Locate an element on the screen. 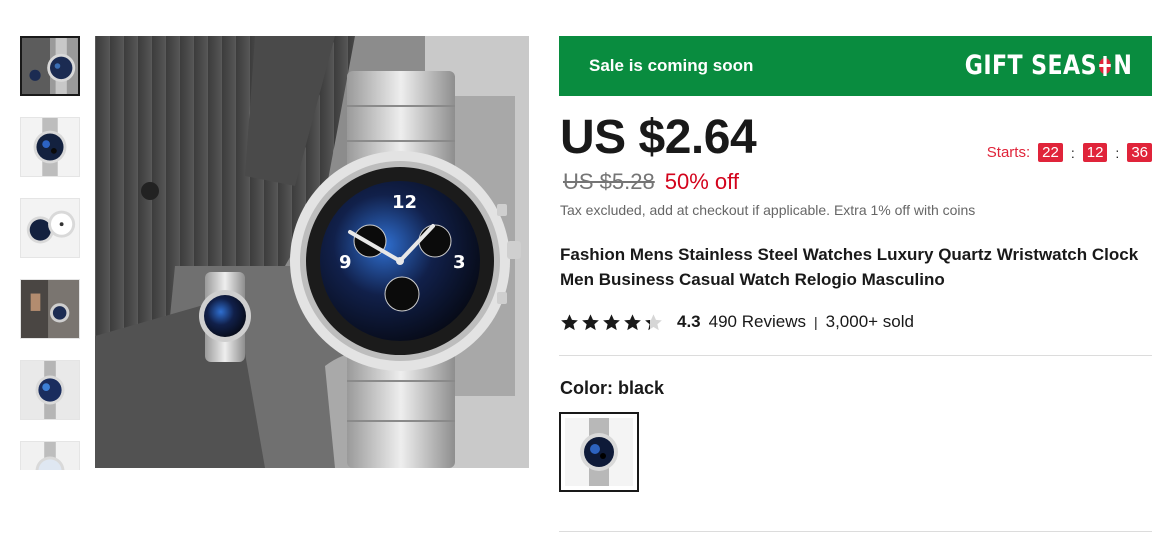  color-swatch-black is located at coordinates (599, 452).